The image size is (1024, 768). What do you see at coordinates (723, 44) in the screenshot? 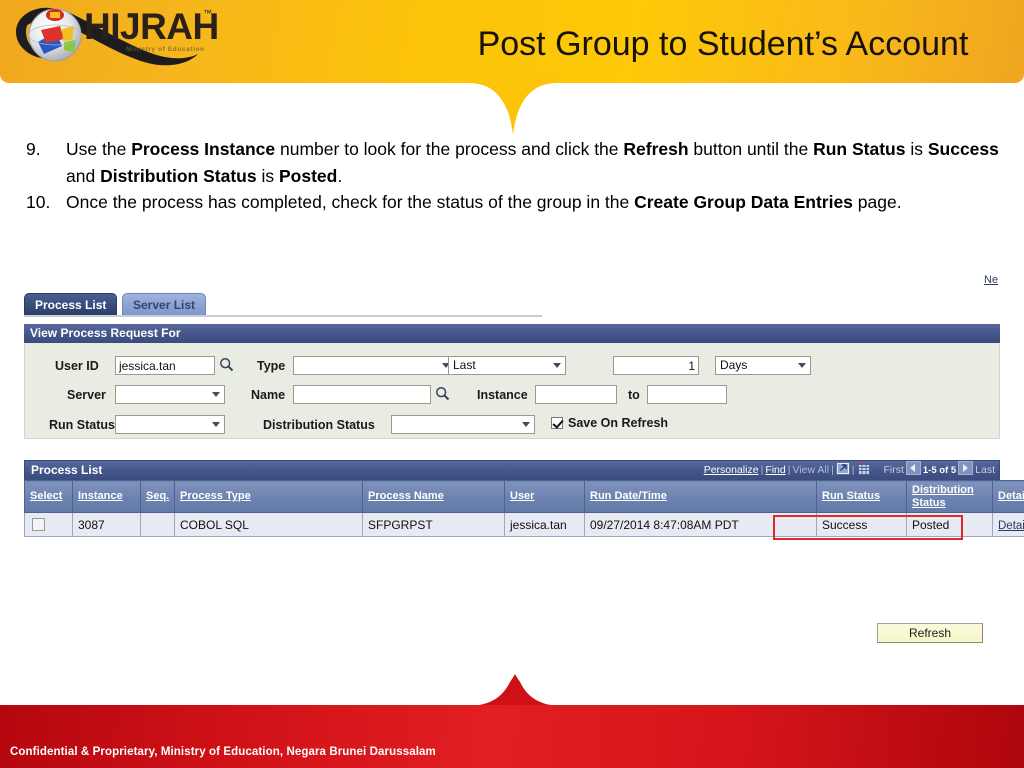
I see `page-title: Post Group to Student’s Account` at bounding box center [723, 44].